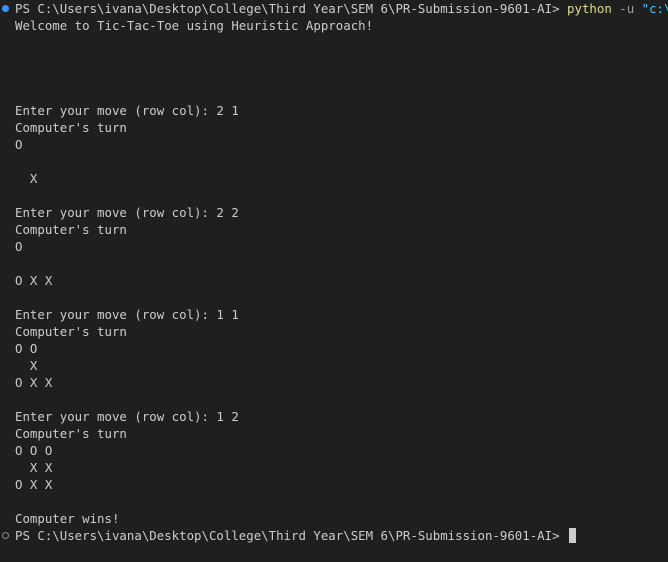 Image resolution: width=668 pixels, height=562 pixels. I want to click on block-cursor-icon, so click(573, 535).